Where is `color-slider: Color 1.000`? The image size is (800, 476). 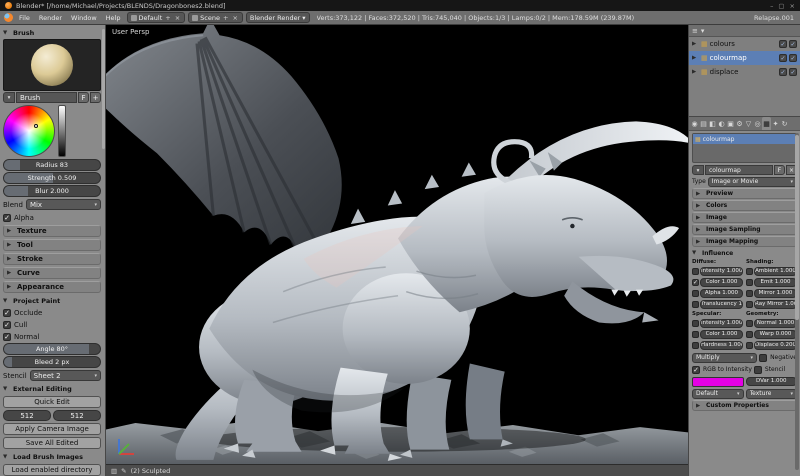
color-slider: Color 1.000 is located at coordinates (721, 282).